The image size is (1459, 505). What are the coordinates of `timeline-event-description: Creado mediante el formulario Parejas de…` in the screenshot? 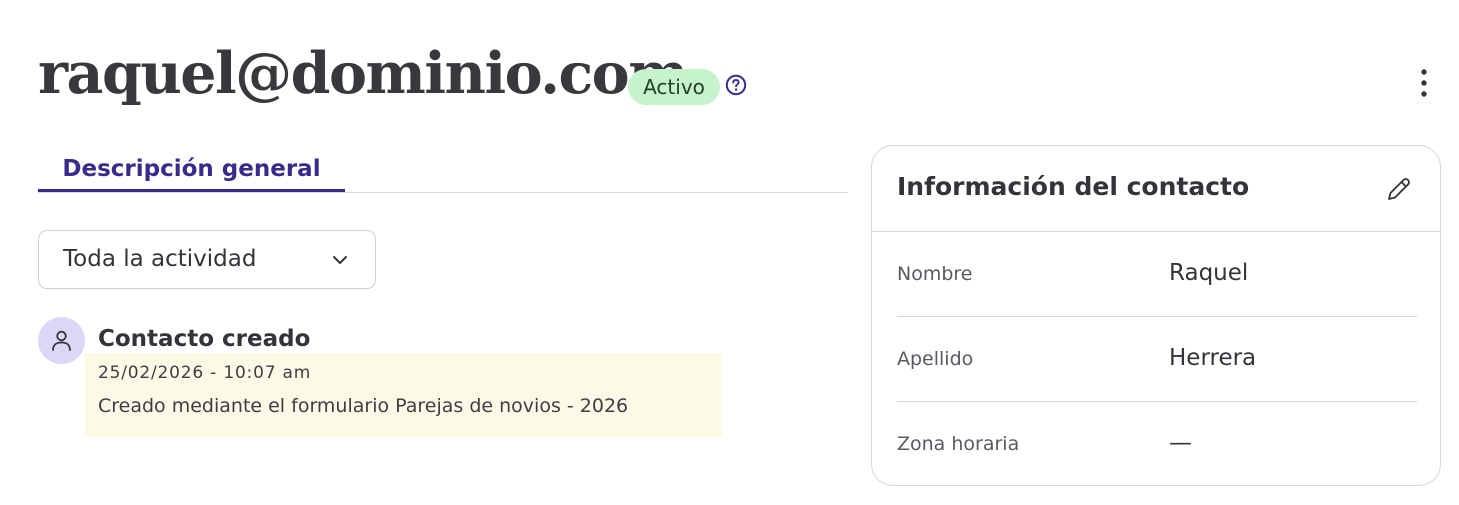 It's located at (363, 406).